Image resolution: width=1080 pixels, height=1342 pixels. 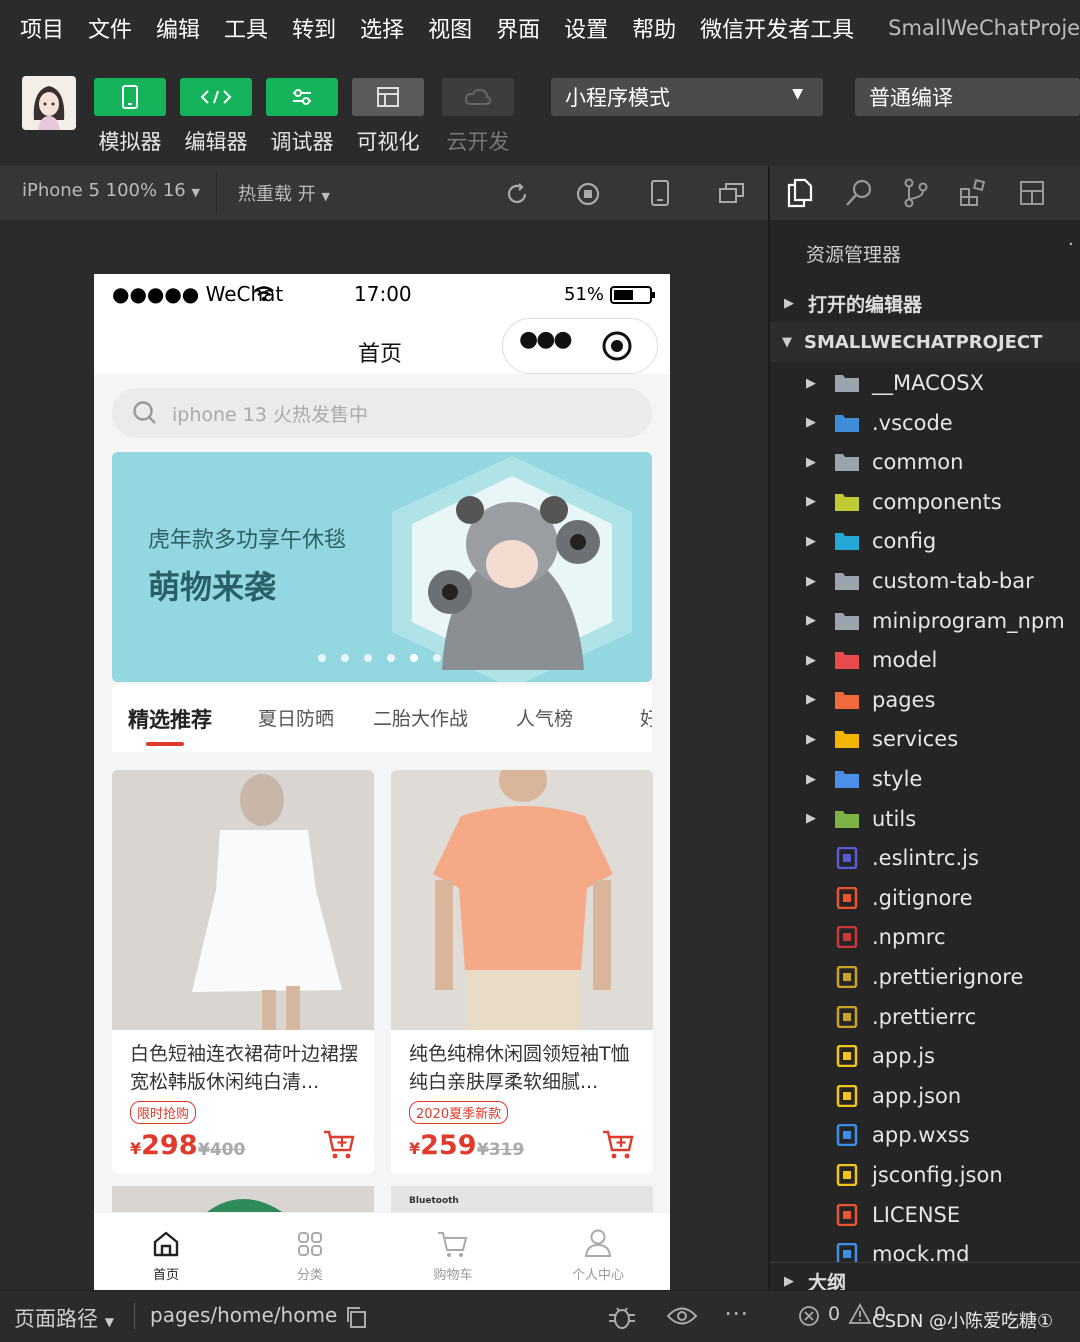 What do you see at coordinates (967, 97) in the screenshot?
I see `compile-select: 普通编译` at bounding box center [967, 97].